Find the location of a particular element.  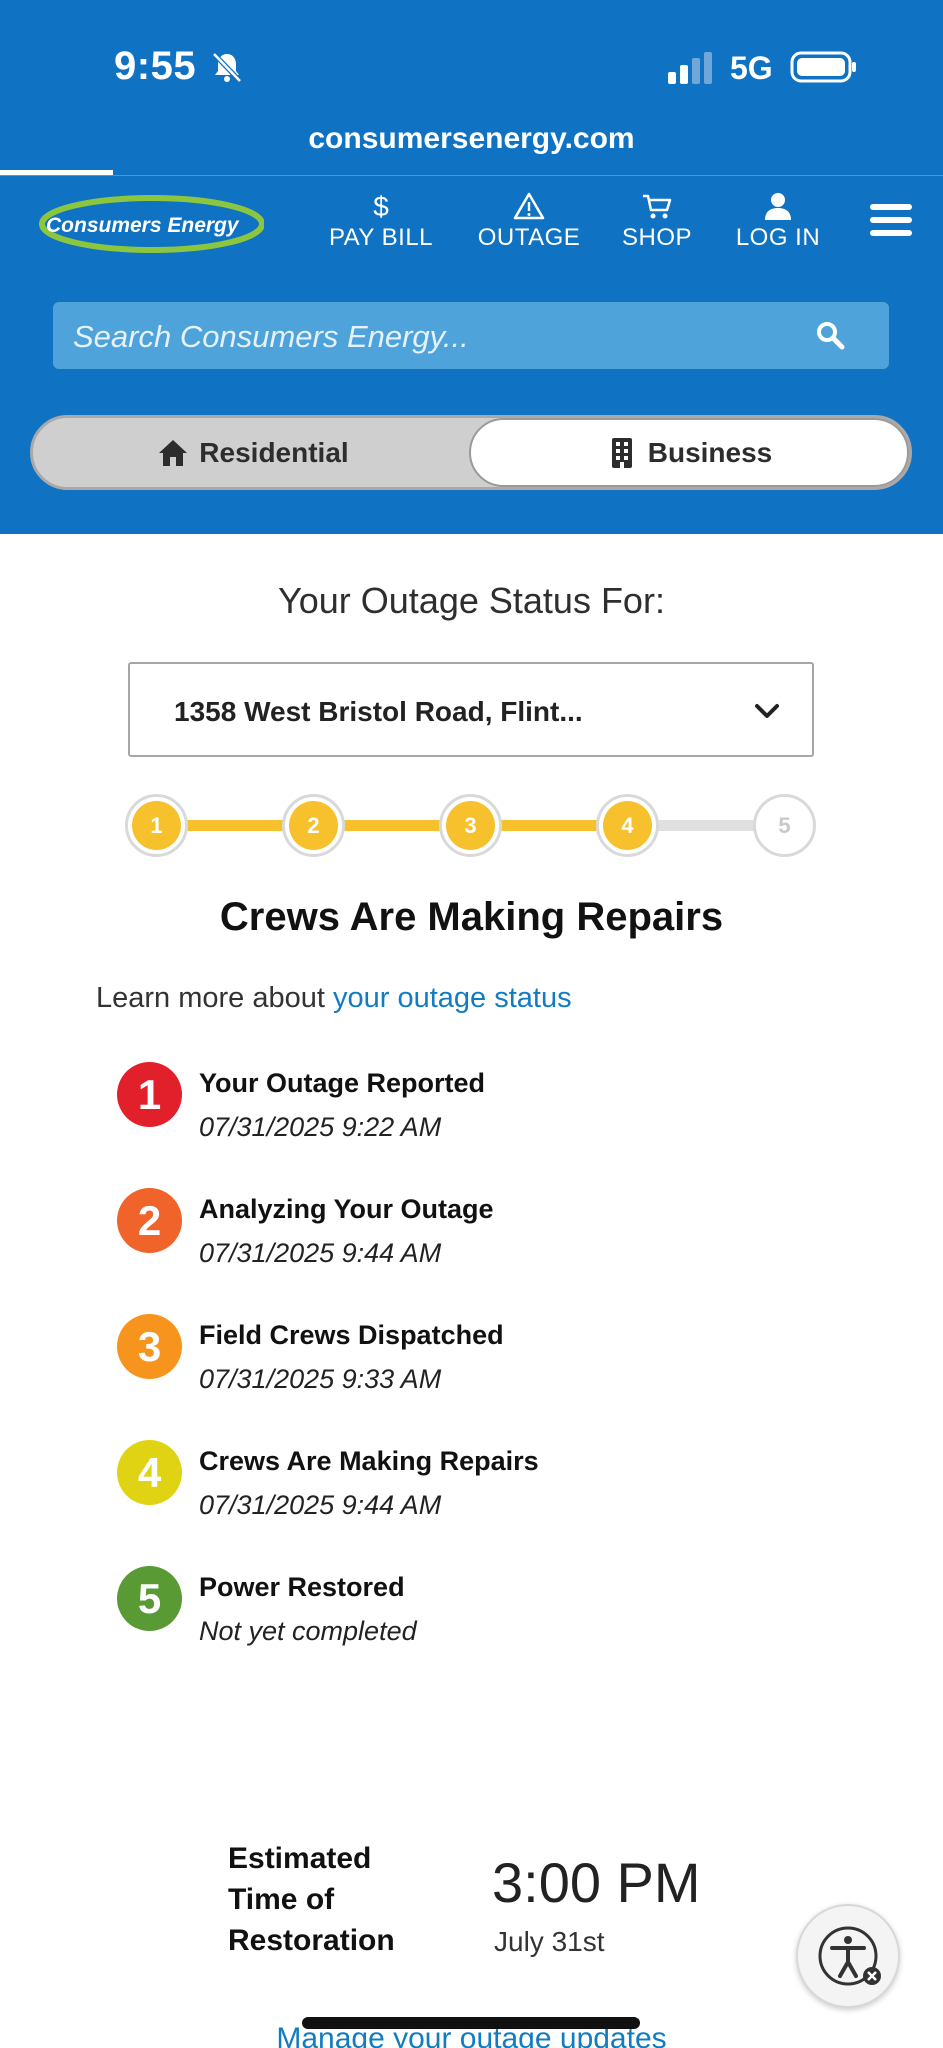

user-icon is located at coordinates (778, 206).